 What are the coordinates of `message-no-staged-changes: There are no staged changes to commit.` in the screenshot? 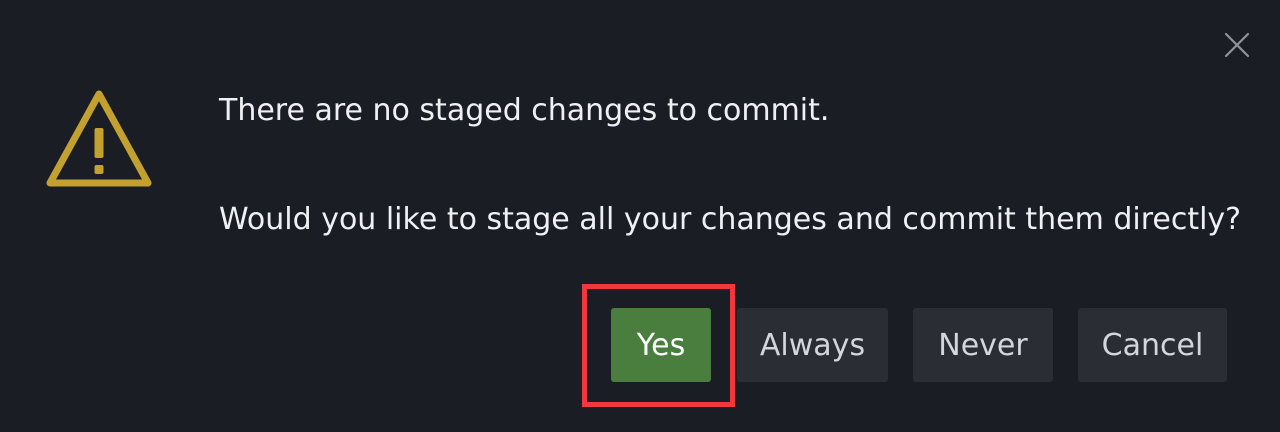 It's located at (524, 110).